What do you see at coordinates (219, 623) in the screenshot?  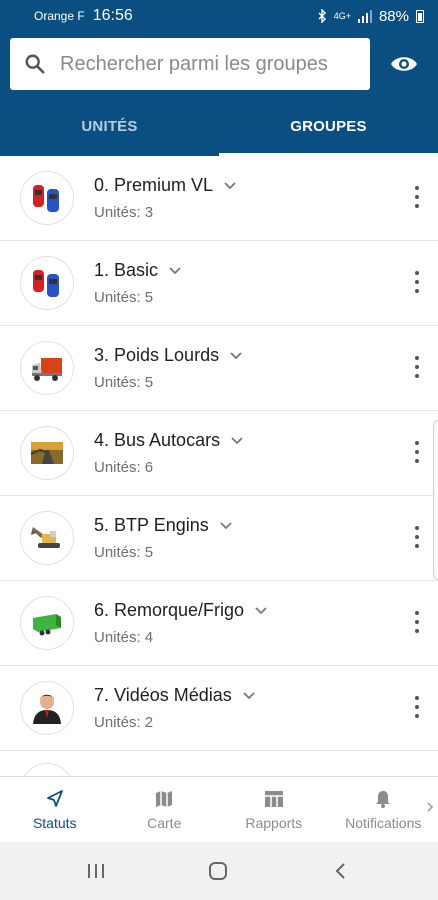 I see `list-item: 6. Remorque/Frigo Unités: 4` at bounding box center [219, 623].